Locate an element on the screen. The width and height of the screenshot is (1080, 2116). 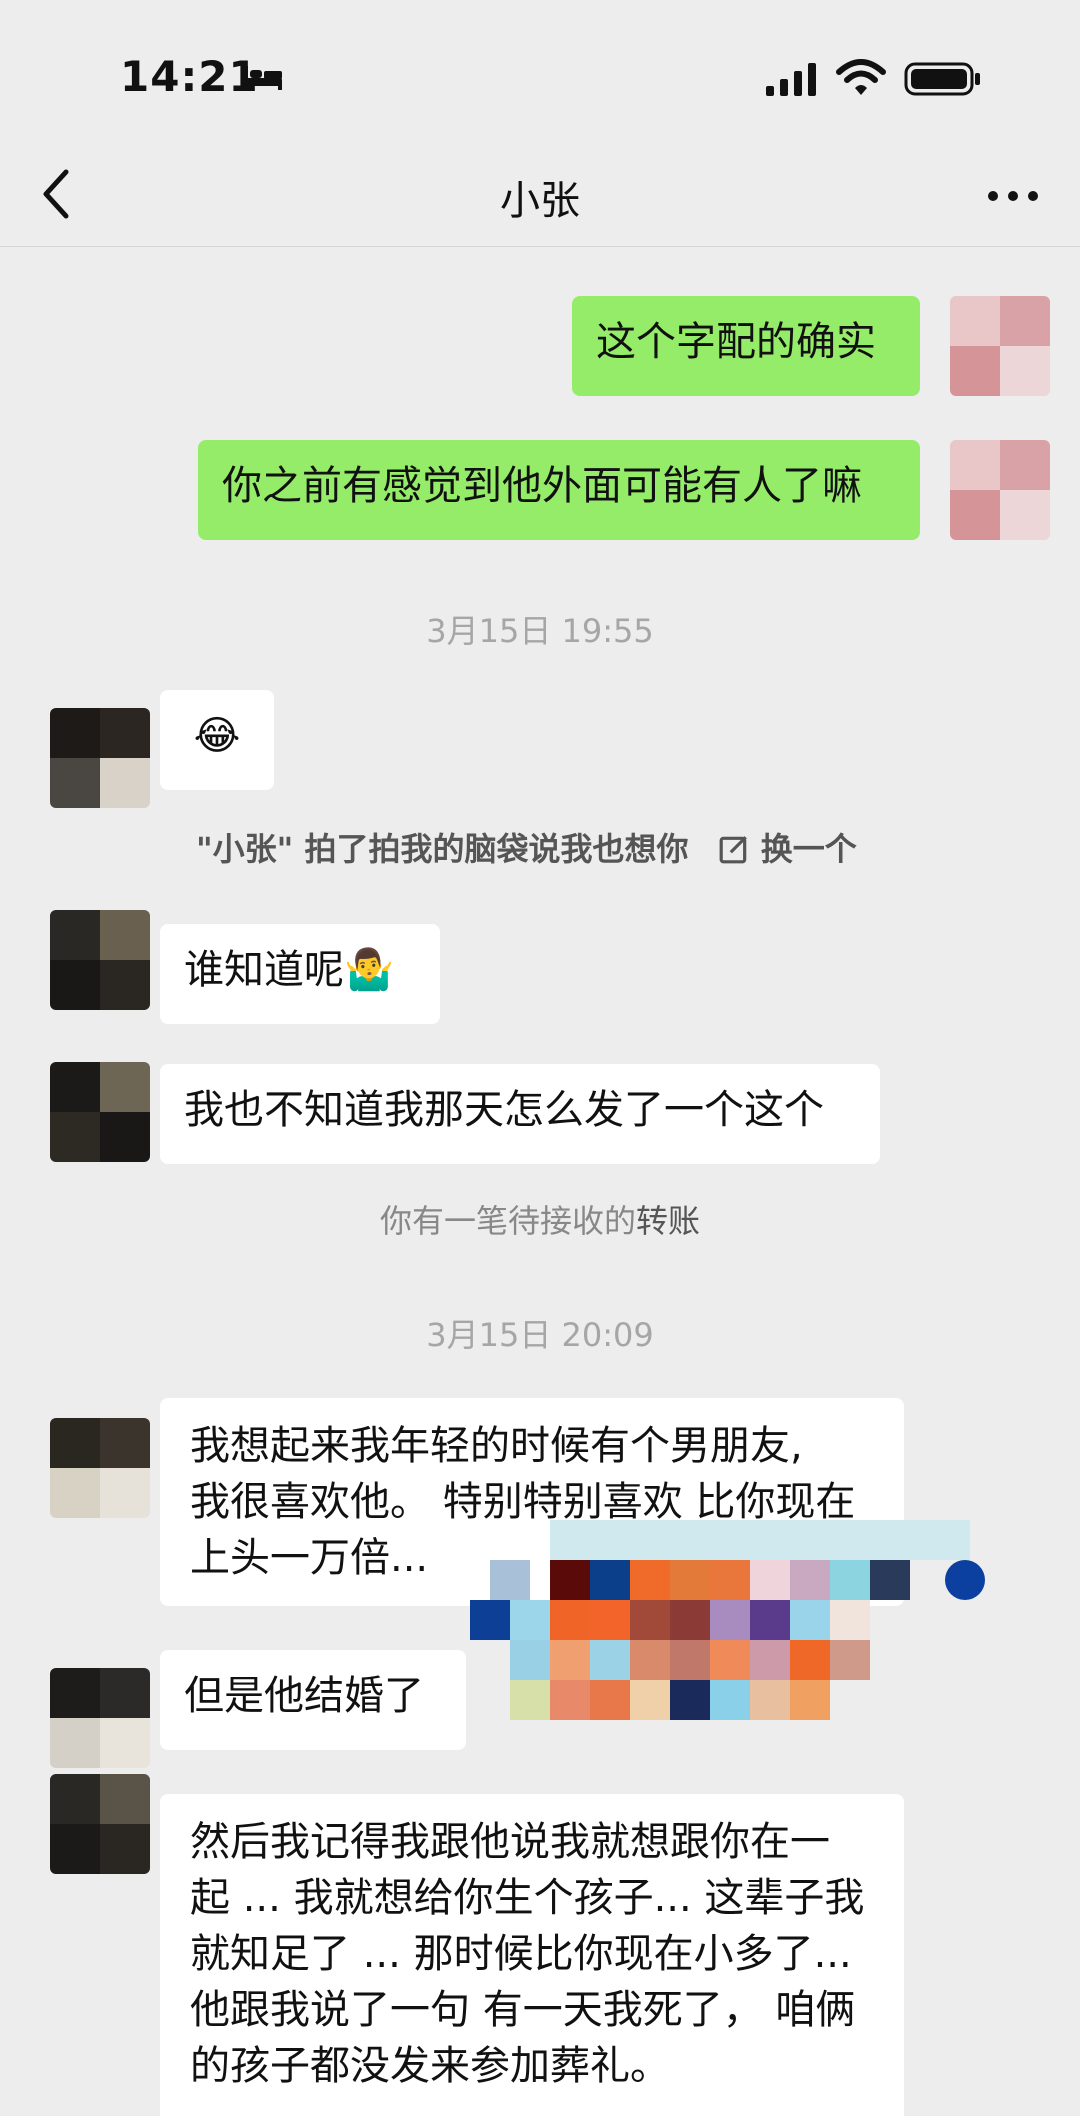
their-message-bubble: 我也不知道我那天怎么发了一个这个 is located at coordinates (520, 1114).